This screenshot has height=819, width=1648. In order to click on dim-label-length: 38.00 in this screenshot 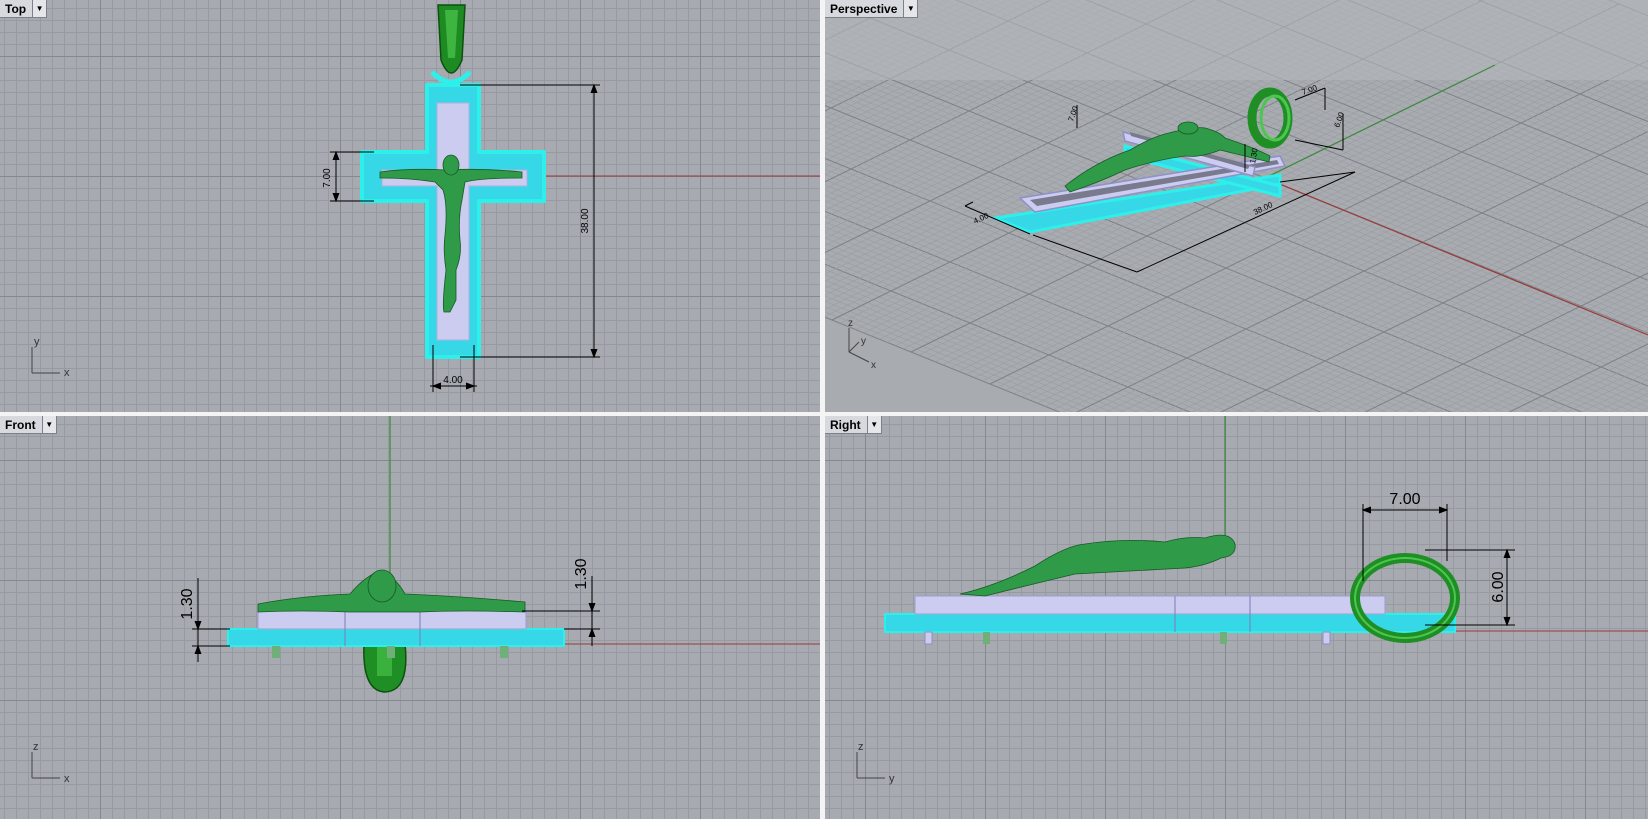, I will do `click(585, 220)`.